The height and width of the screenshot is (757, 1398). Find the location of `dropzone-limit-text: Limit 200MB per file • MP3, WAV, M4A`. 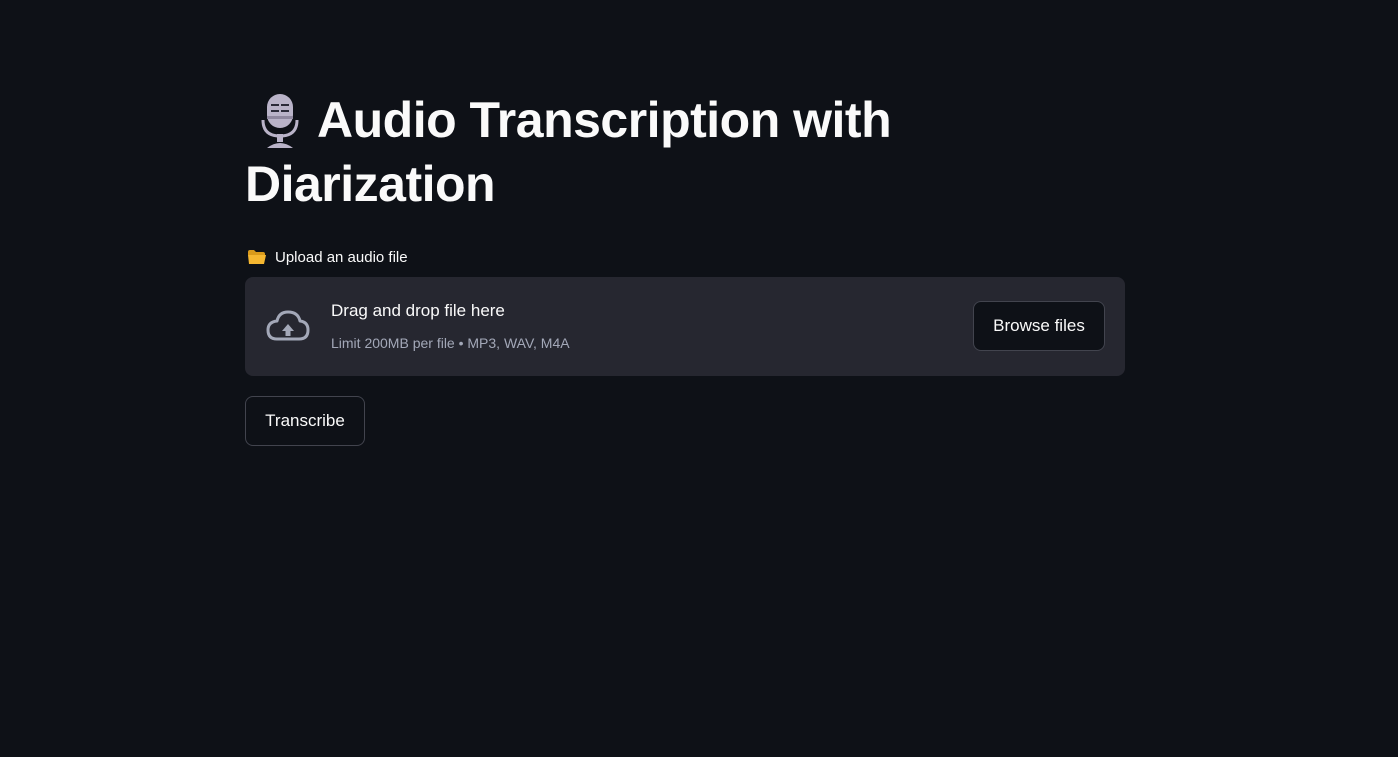

dropzone-limit-text: Limit 200MB per file • MP3, WAV, M4A is located at coordinates (450, 343).